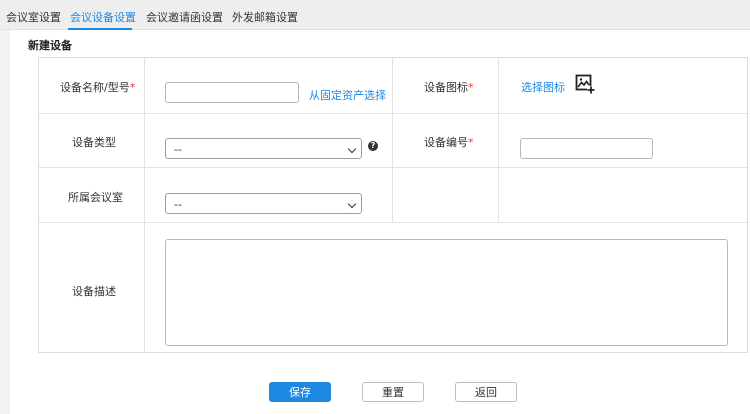  Describe the element at coordinates (232, 92) in the screenshot. I see `device-name-input` at that location.